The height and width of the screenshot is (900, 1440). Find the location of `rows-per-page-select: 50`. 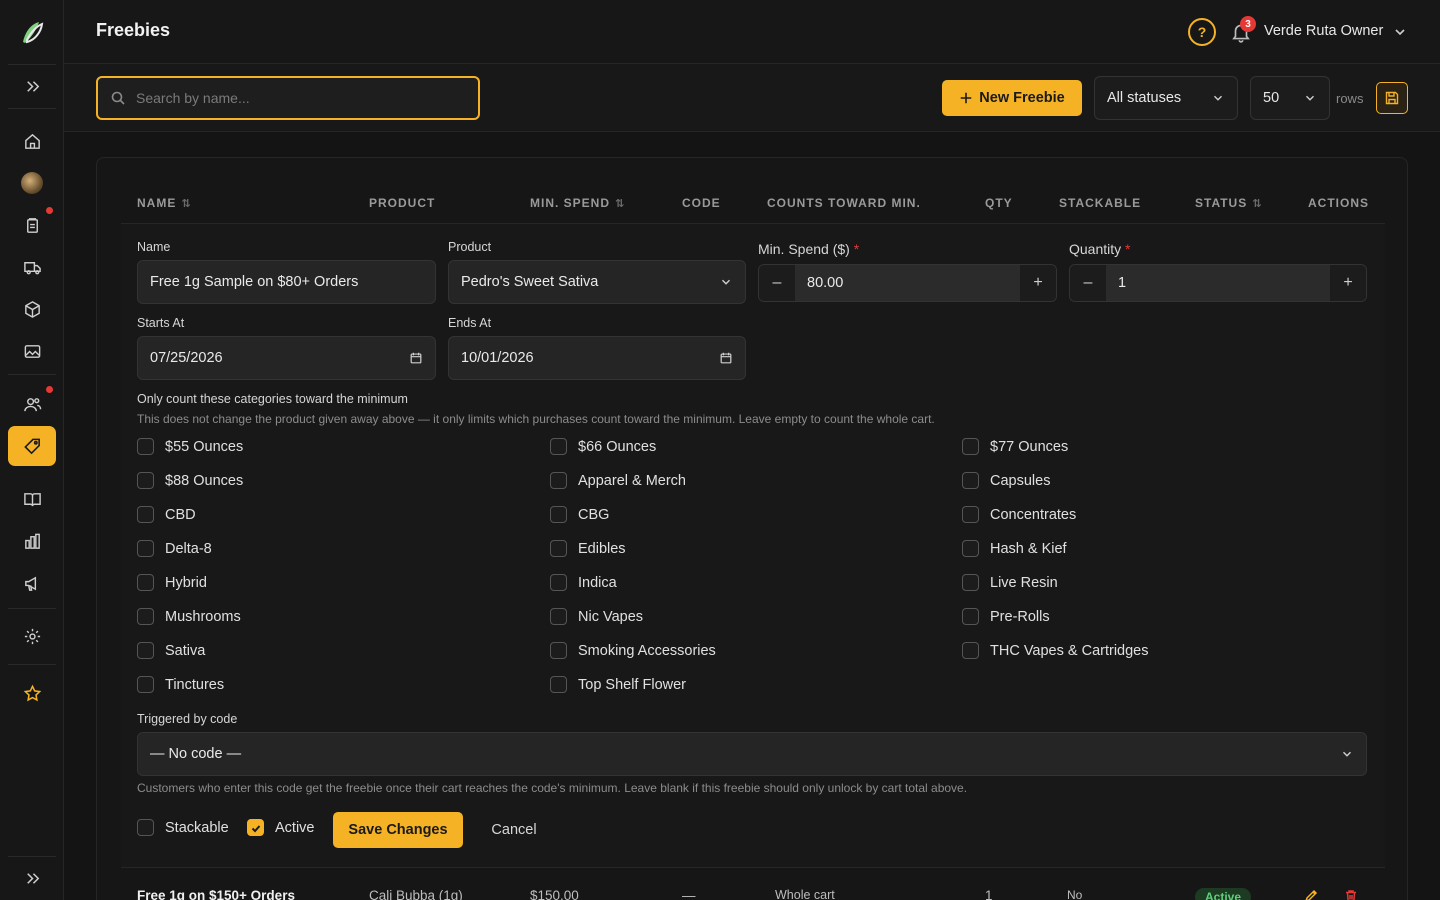

rows-per-page-select: 50 is located at coordinates (1290, 98).